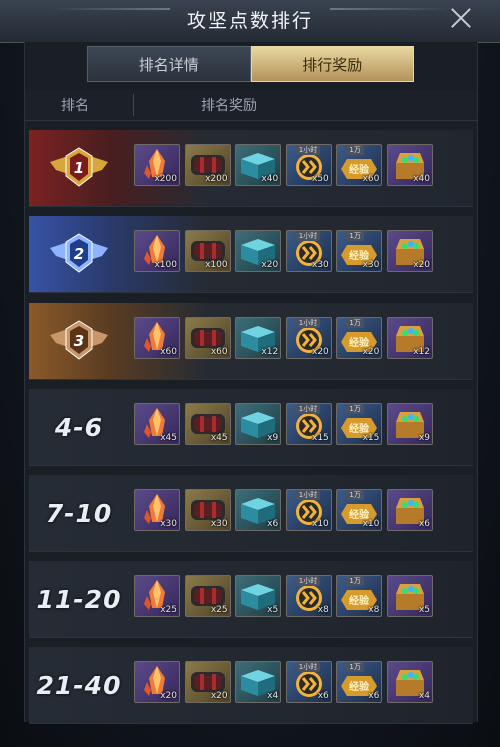 This screenshot has width=500, height=747. I want to click on window-header: 攻坚点数排行, so click(250, 21).